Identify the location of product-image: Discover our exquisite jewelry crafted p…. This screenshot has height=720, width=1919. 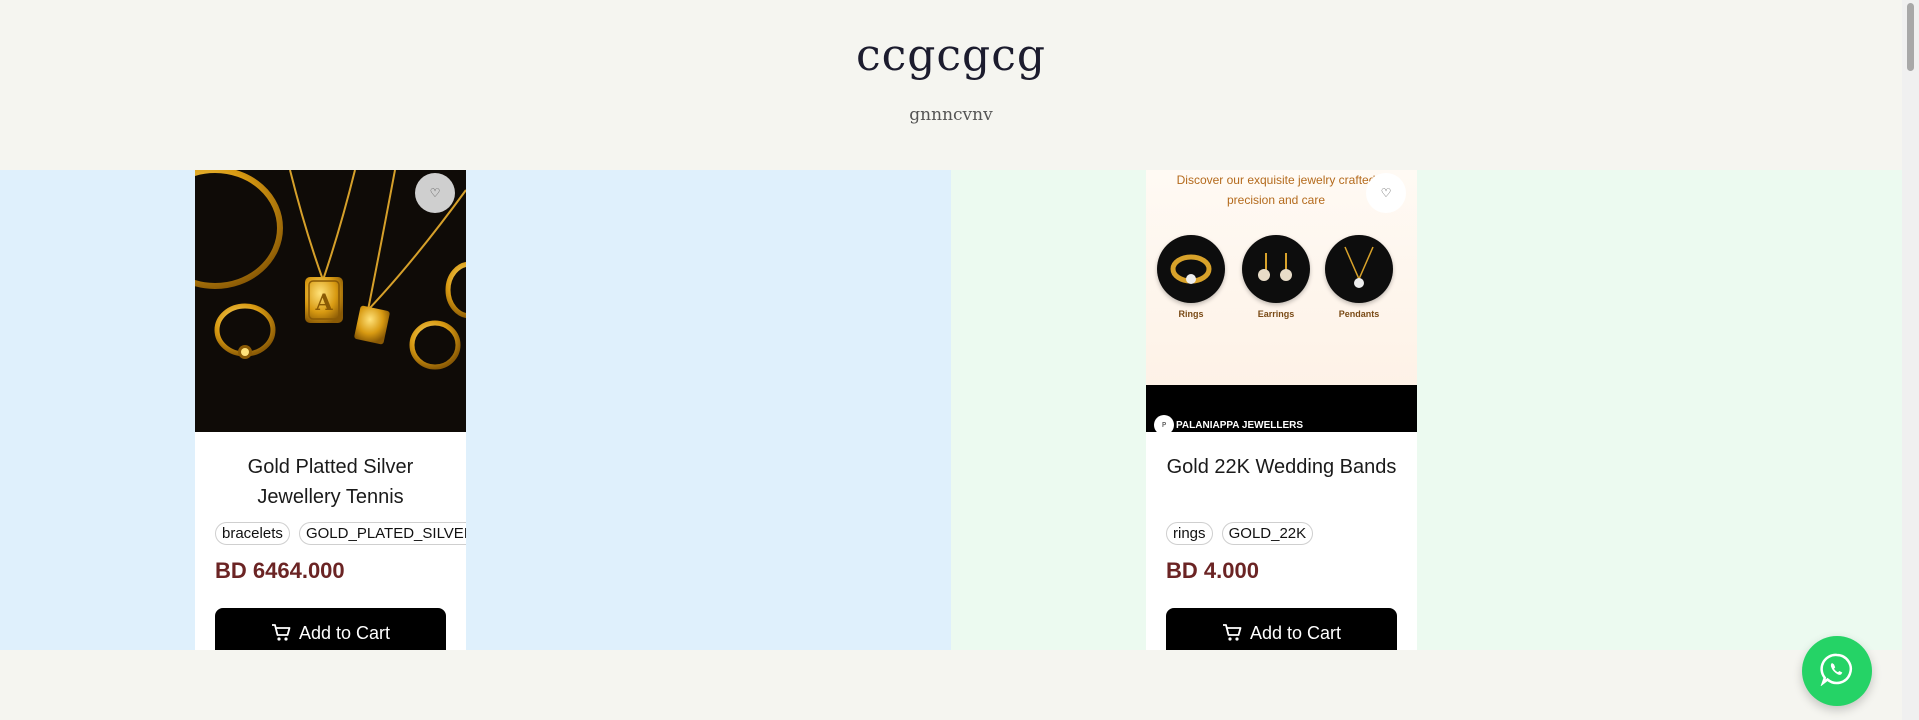
(1281, 301).